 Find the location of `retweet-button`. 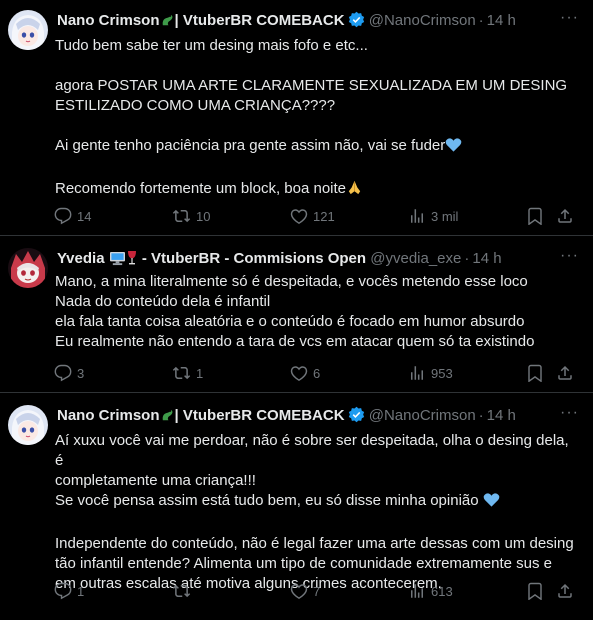

retweet-button is located at coordinates (184, 591).